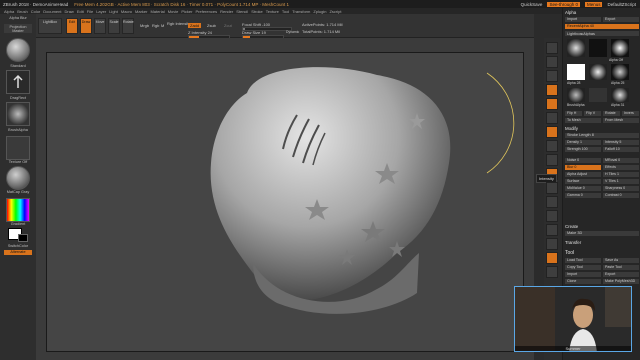  What do you see at coordinates (563, 4) in the screenshot?
I see `see-through-slider: See-through 0` at bounding box center [563, 4].